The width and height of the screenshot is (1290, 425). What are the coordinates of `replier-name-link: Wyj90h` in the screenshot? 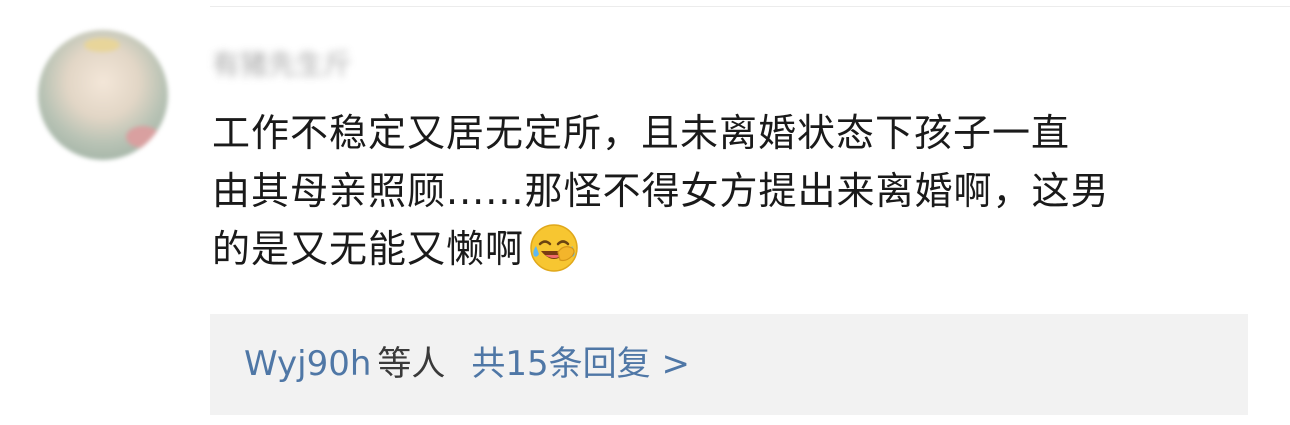 It's located at (307, 364).